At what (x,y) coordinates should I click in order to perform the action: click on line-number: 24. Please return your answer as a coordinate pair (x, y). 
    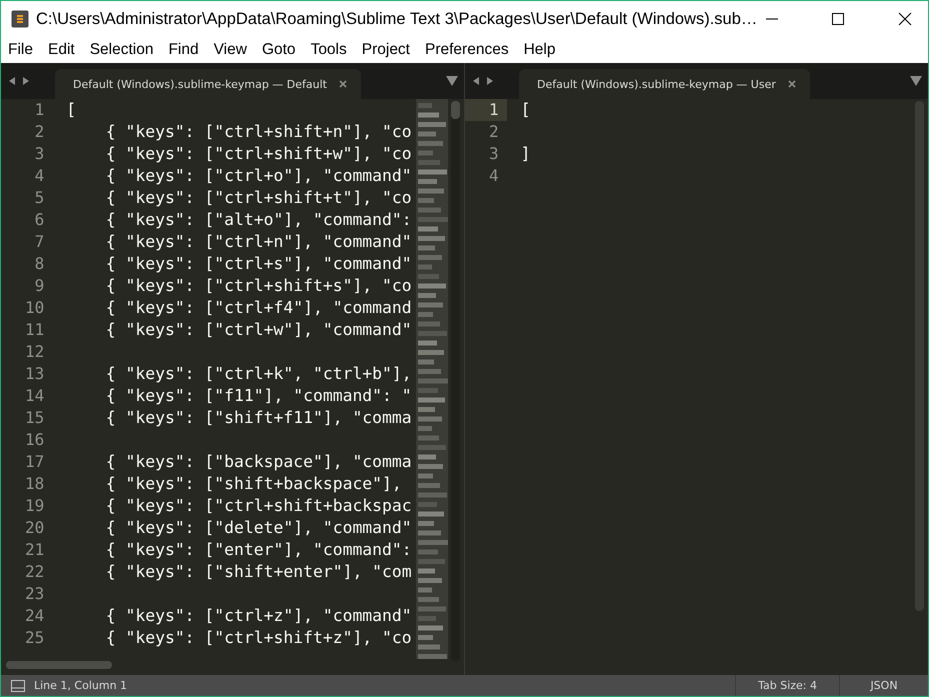
    Looking at the image, I should click on (35, 616).